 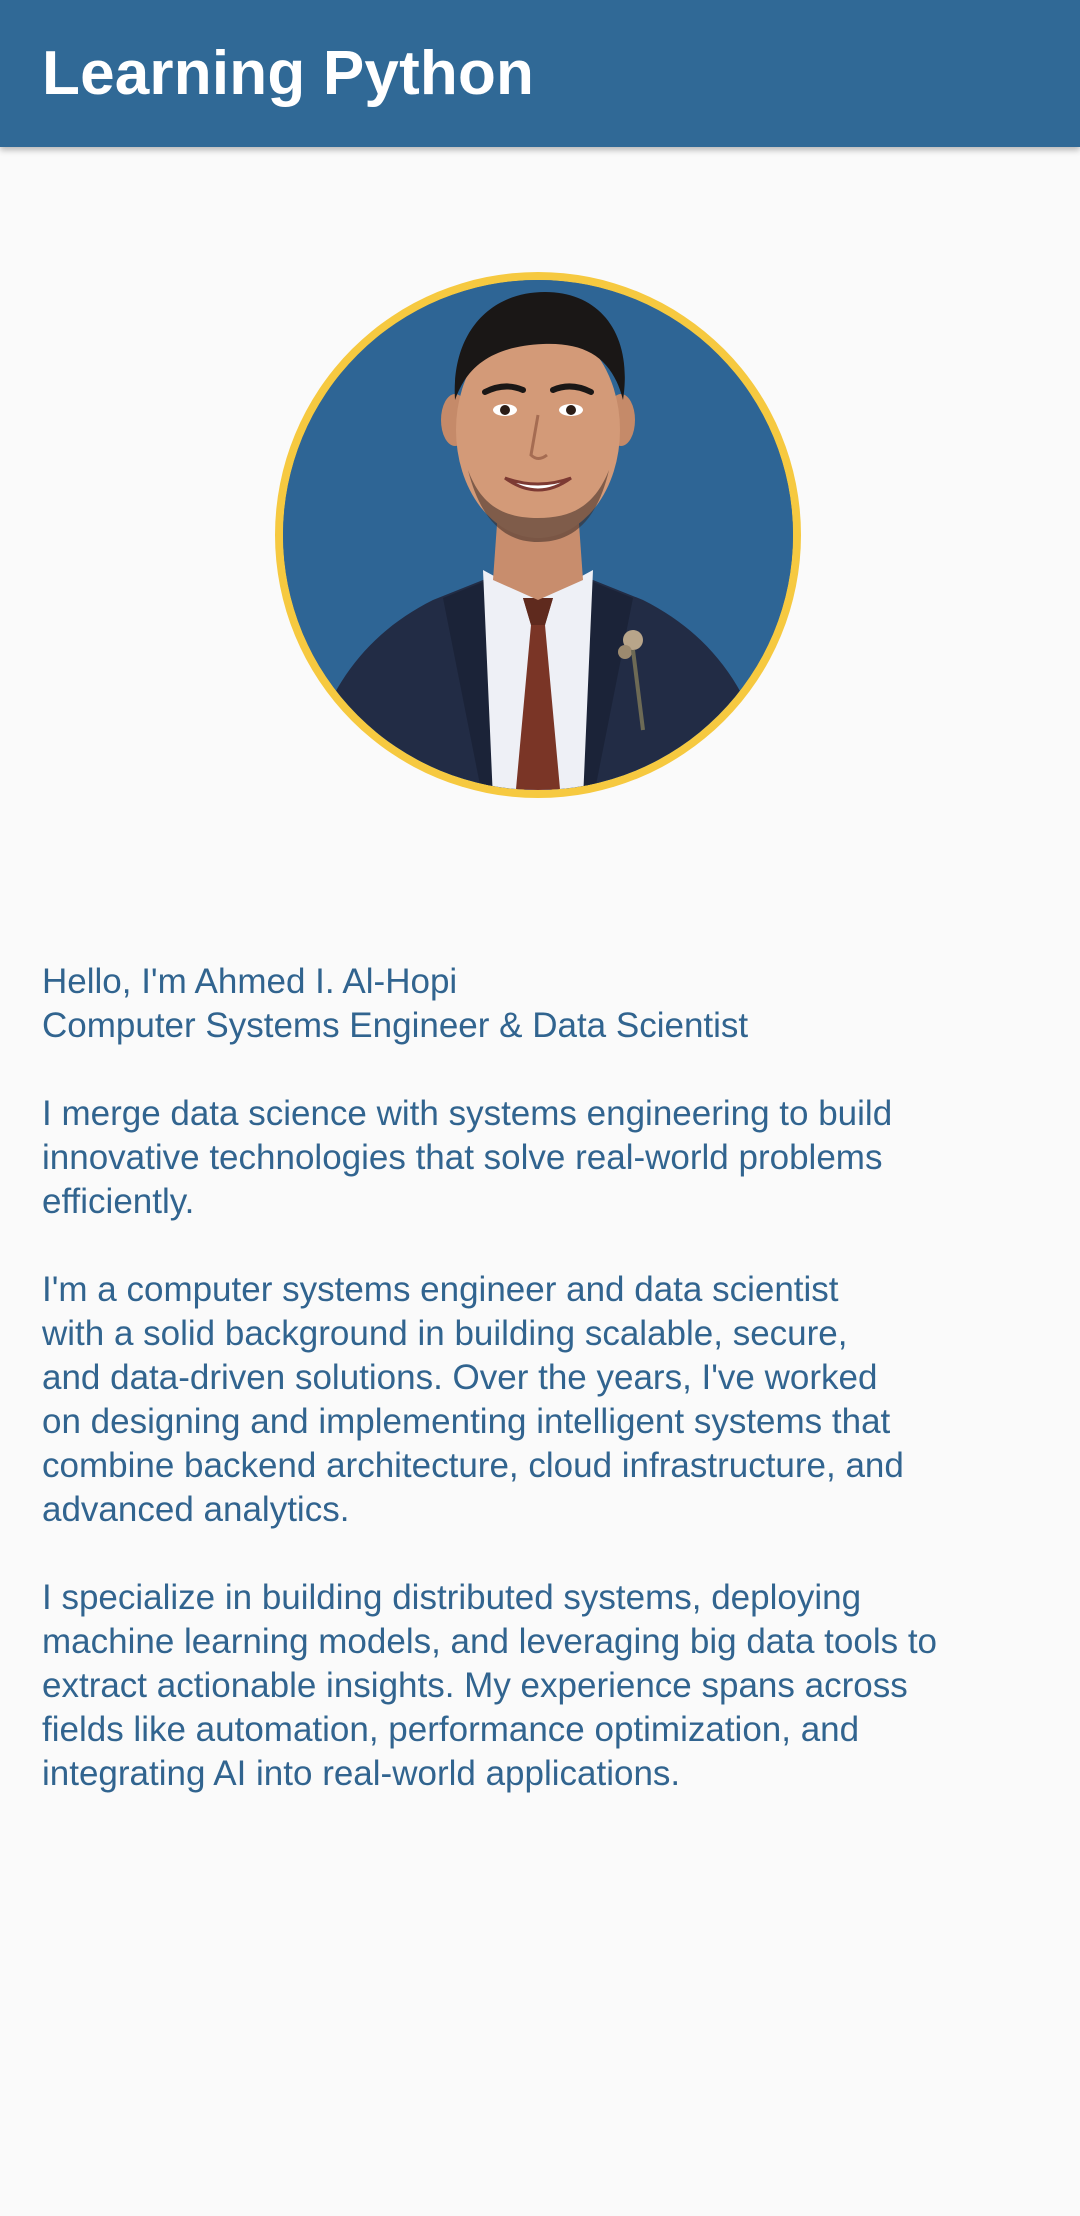 I want to click on profile-photo, so click(x=538, y=535).